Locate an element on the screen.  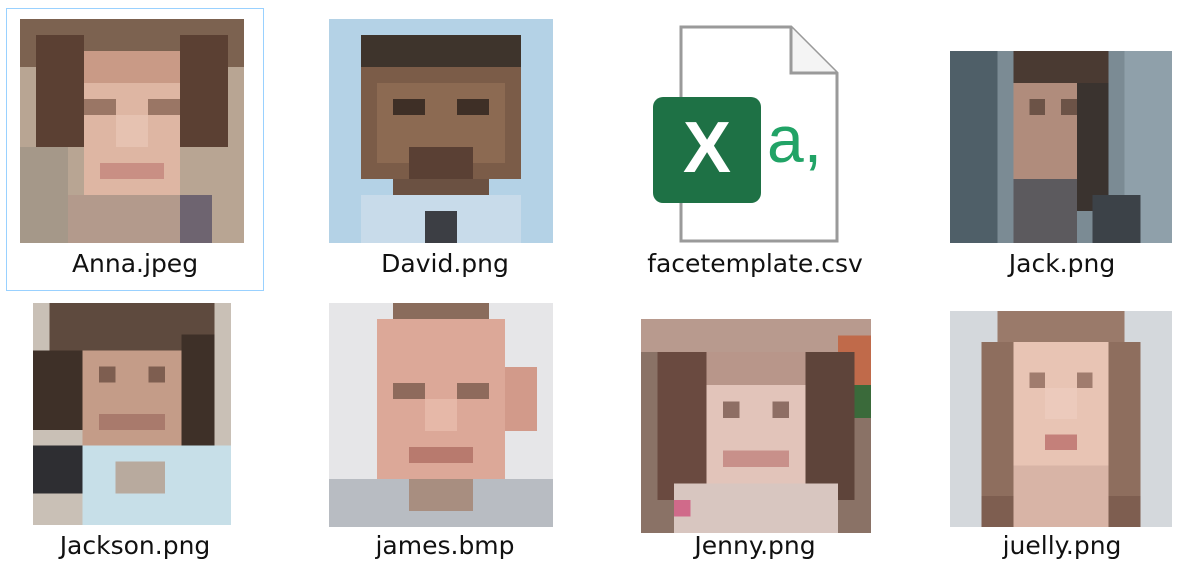
photo-thumbnail-jack is located at coordinates (1061, 147).